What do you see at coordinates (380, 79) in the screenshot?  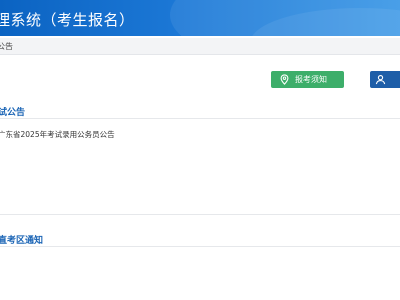 I see `person-icon` at bounding box center [380, 79].